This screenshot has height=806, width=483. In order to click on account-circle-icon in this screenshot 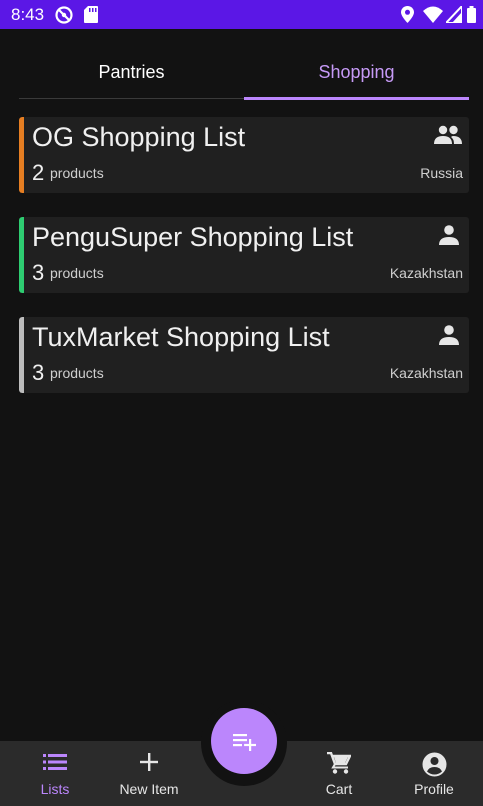, I will do `click(434, 764)`.